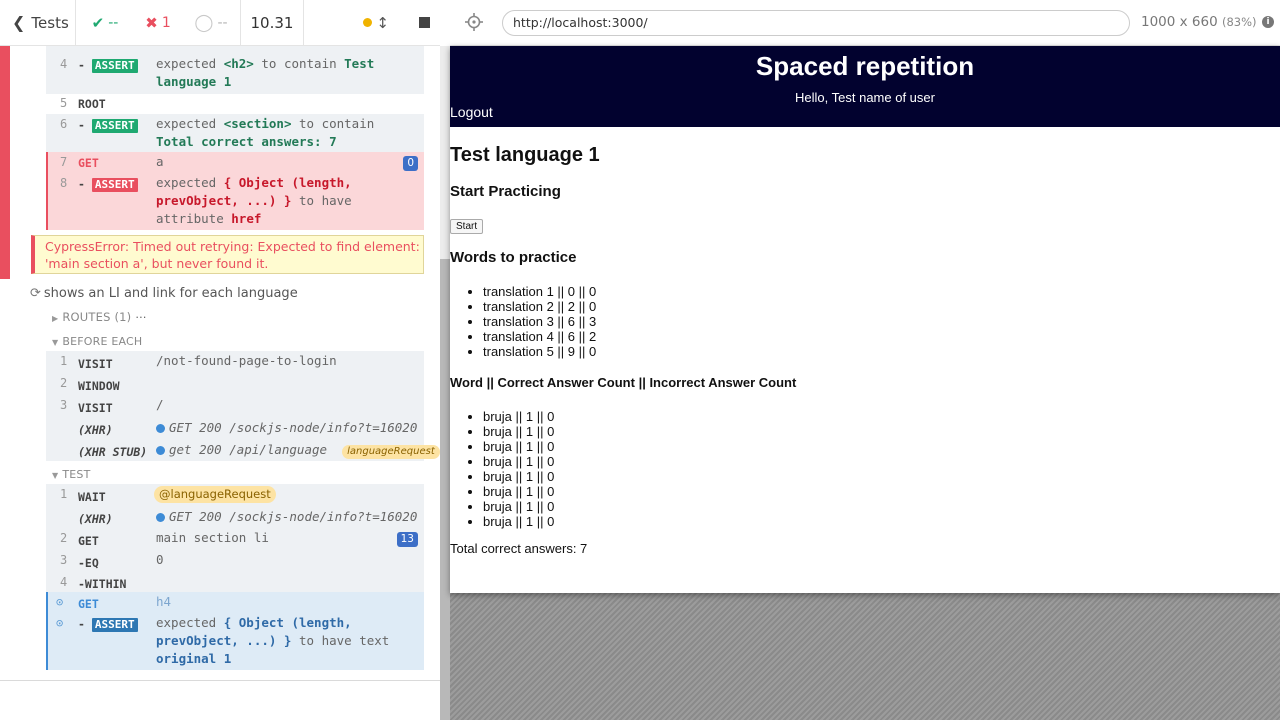 The width and height of the screenshot is (1280, 720). I want to click on failed-test-indicator, so click(5, 162).